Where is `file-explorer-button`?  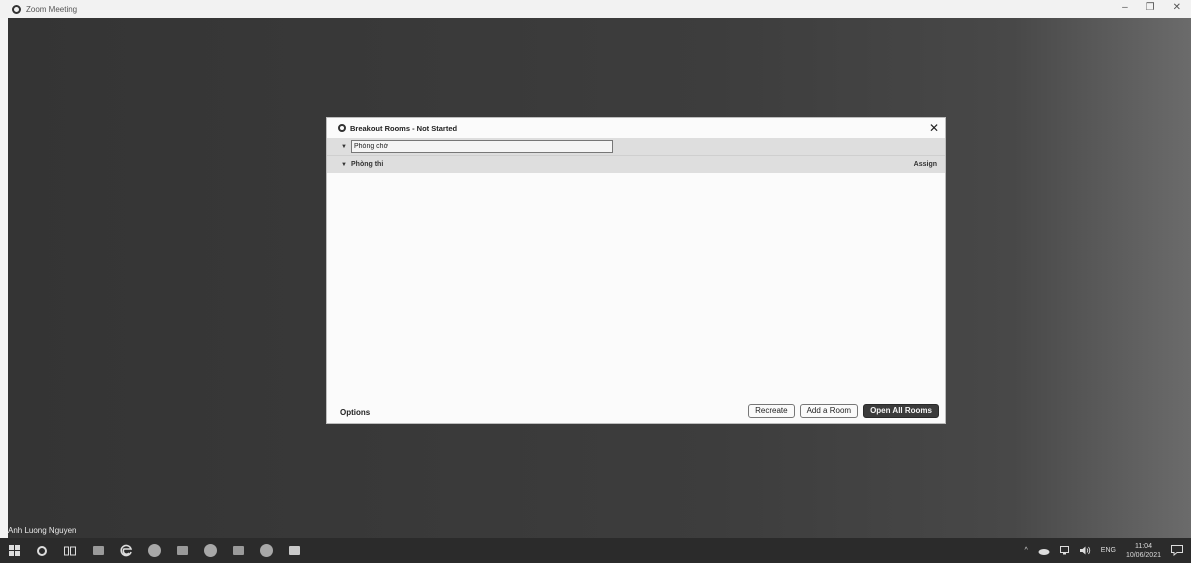 file-explorer-button is located at coordinates (98, 550).